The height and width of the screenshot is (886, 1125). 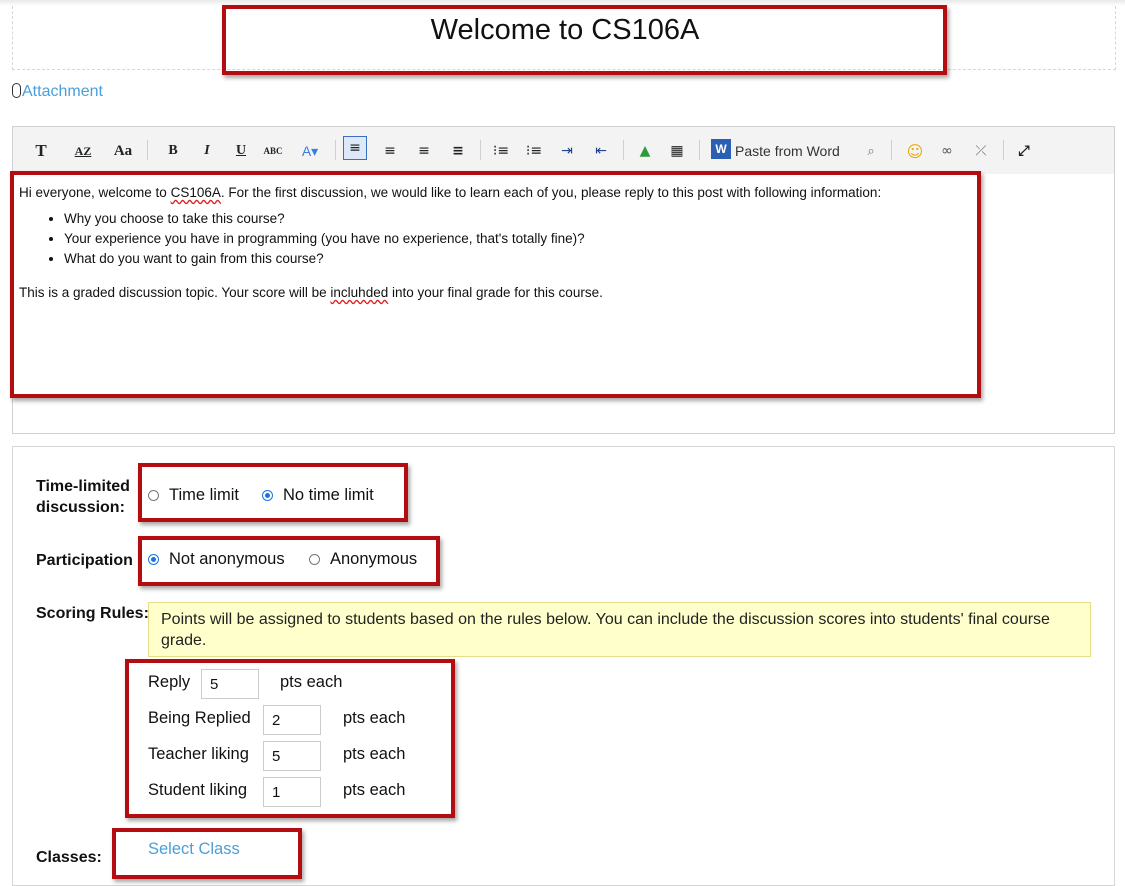 What do you see at coordinates (947, 151) in the screenshot?
I see `link-icon: ∞` at bounding box center [947, 151].